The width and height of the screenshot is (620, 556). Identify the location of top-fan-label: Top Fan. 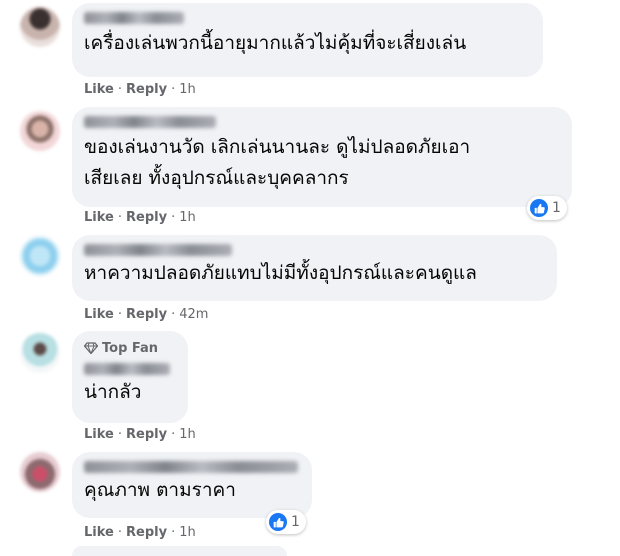
(130, 348).